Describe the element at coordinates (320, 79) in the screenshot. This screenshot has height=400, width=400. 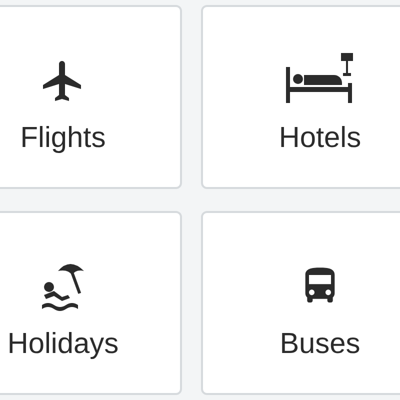
I see `bed-icon` at that location.